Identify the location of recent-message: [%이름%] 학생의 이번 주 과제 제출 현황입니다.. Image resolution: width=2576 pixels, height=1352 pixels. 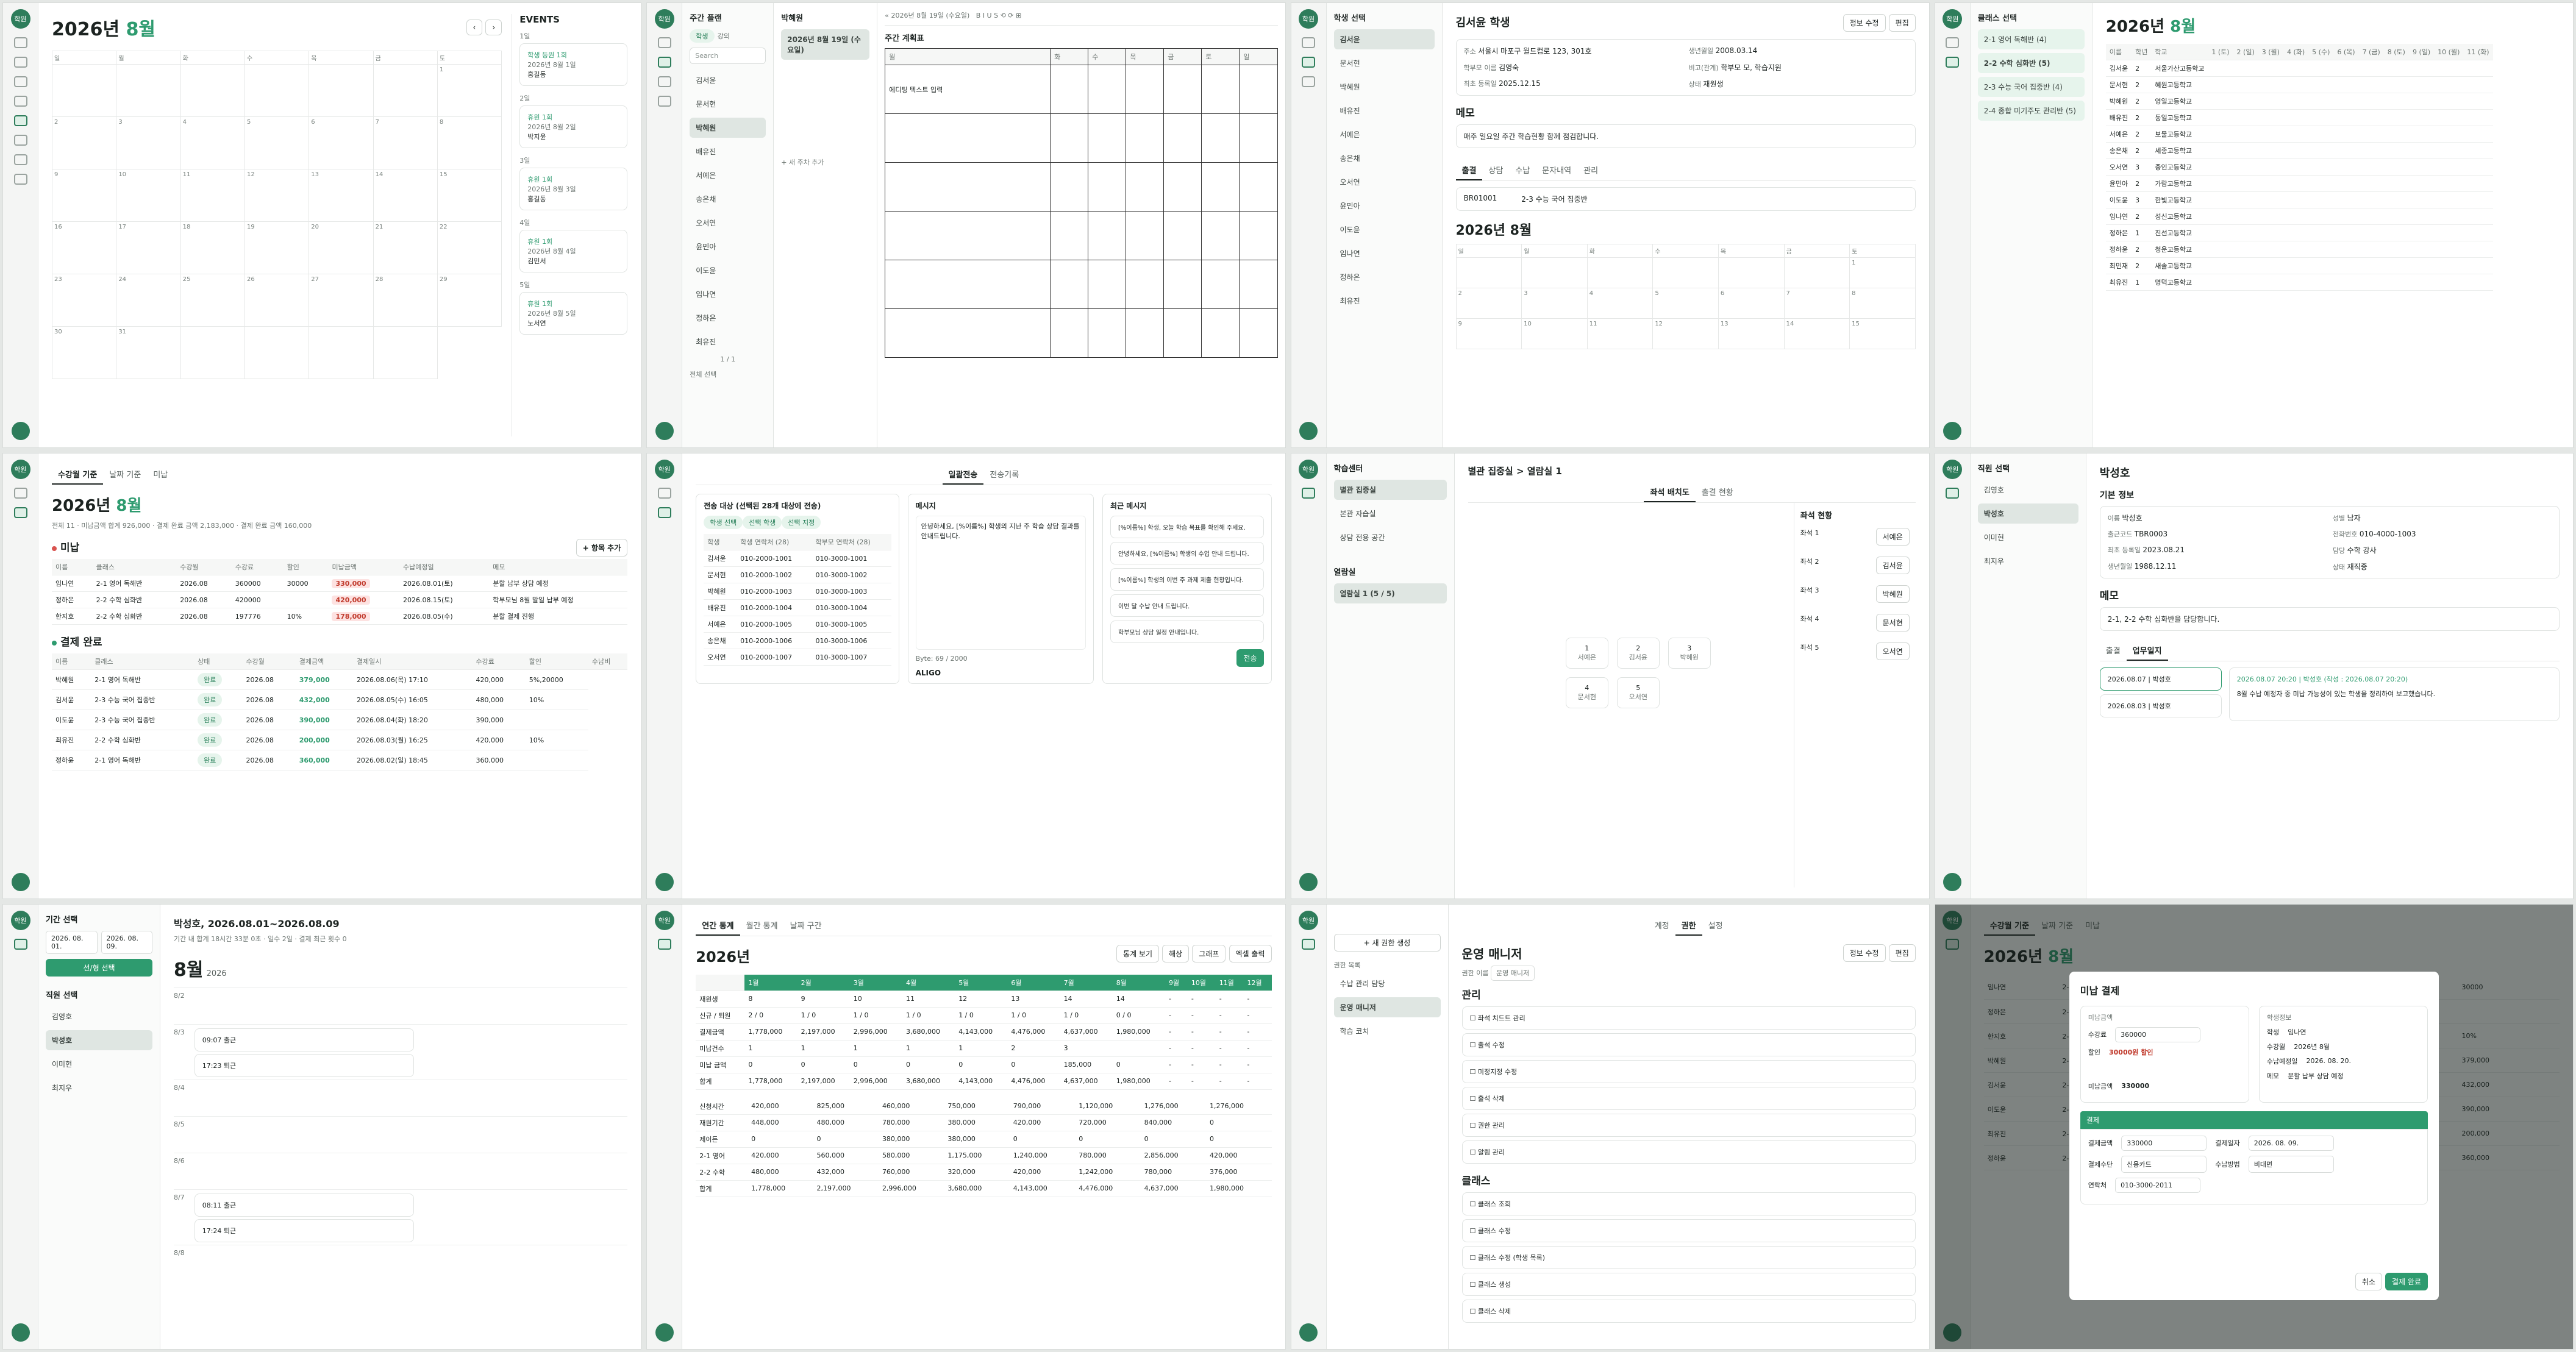
(1187, 579).